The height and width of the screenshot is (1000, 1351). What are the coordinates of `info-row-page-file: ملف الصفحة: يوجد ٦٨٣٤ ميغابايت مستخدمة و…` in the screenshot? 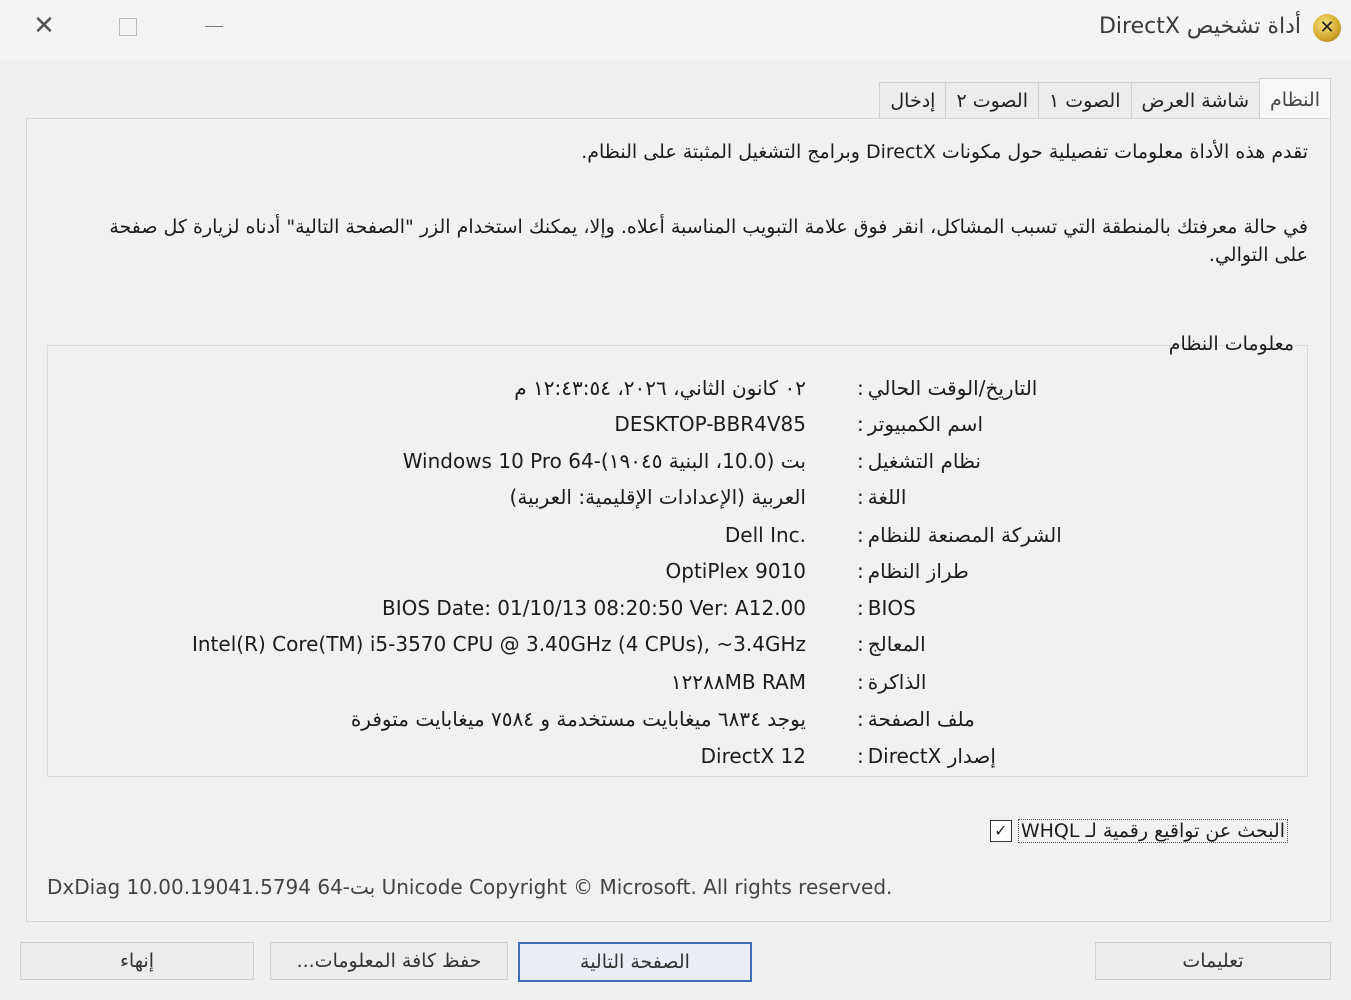 It's located at (688, 719).